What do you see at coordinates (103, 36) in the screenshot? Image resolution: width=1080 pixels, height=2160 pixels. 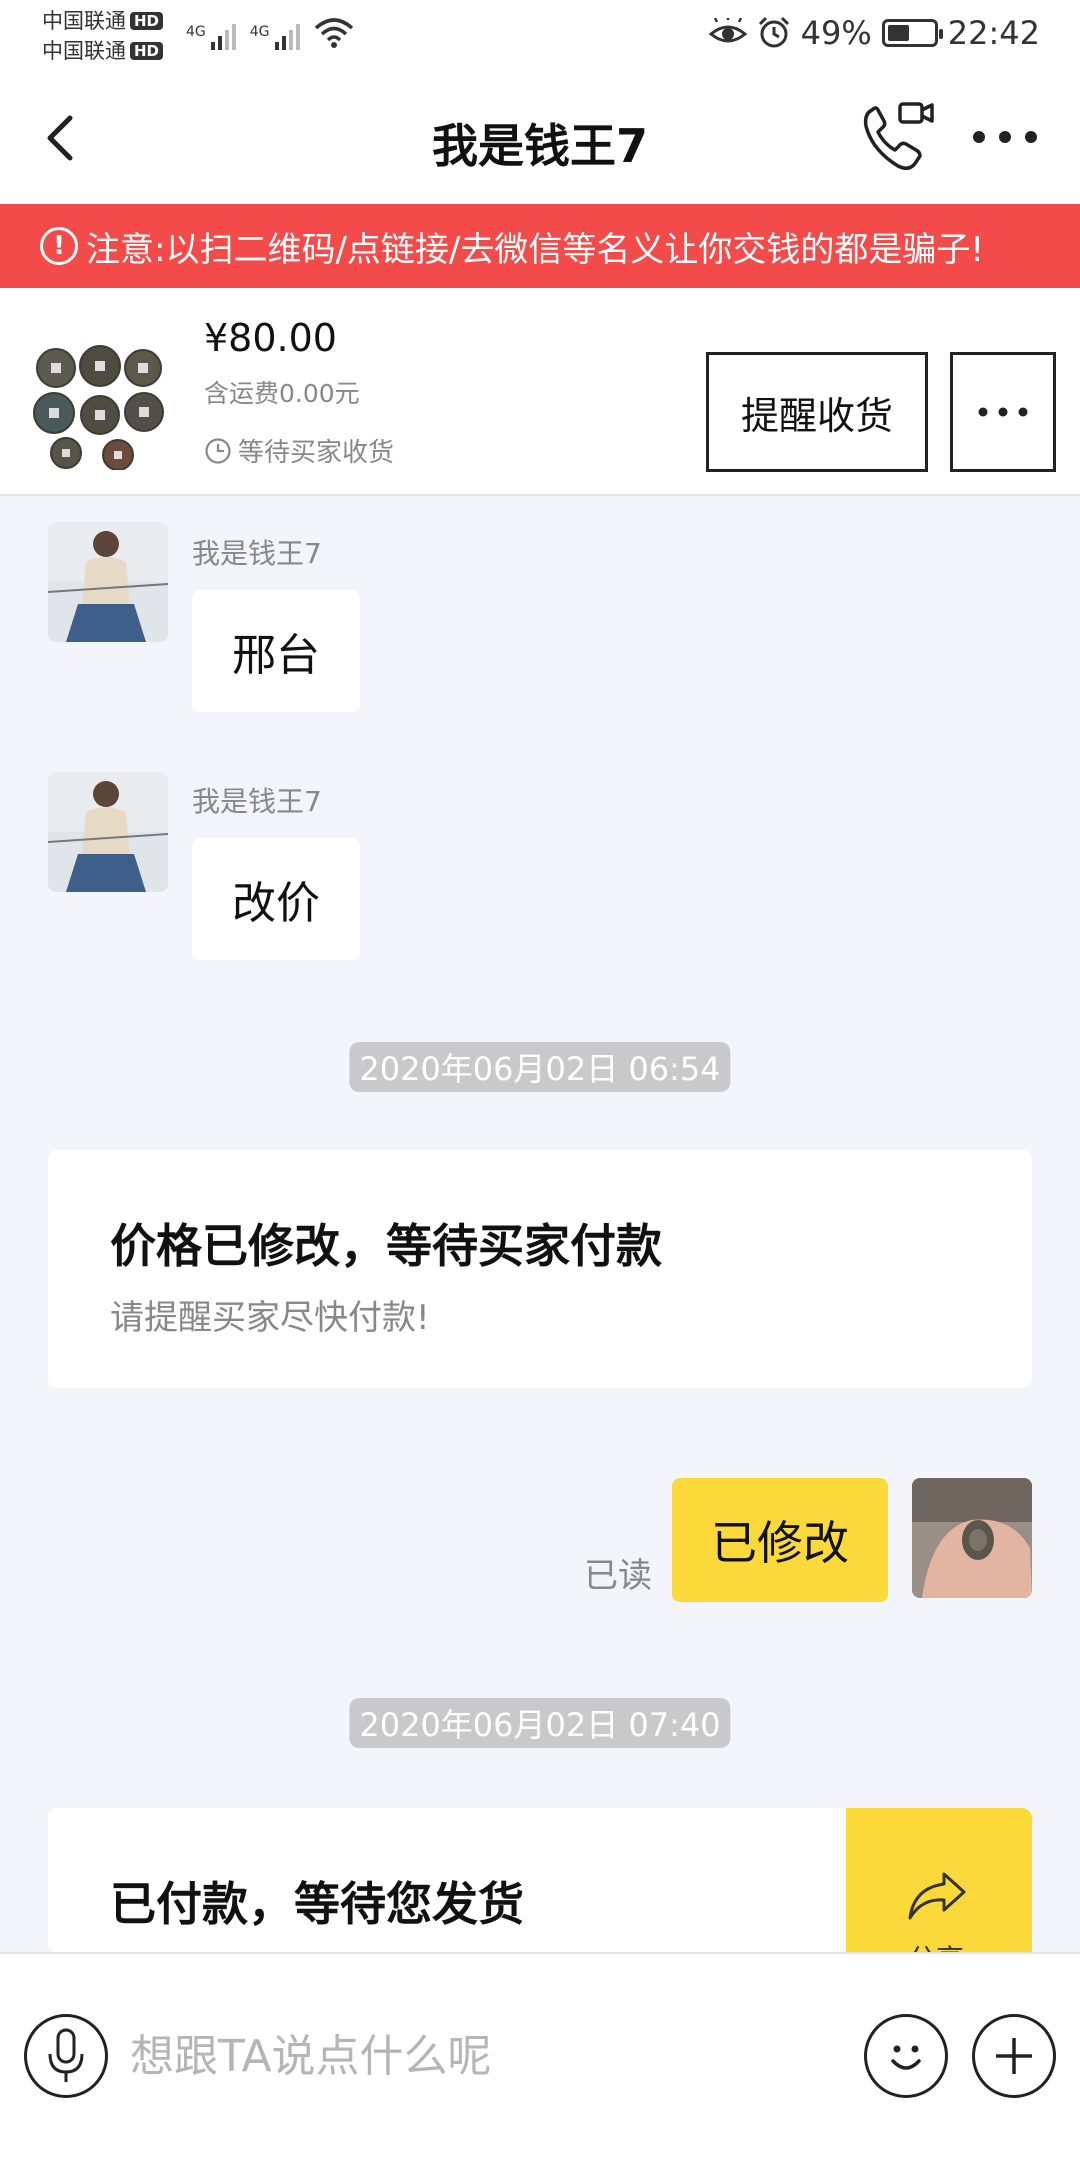 I see `carrier-info: 中国联通 HD 中国联通 HD` at bounding box center [103, 36].